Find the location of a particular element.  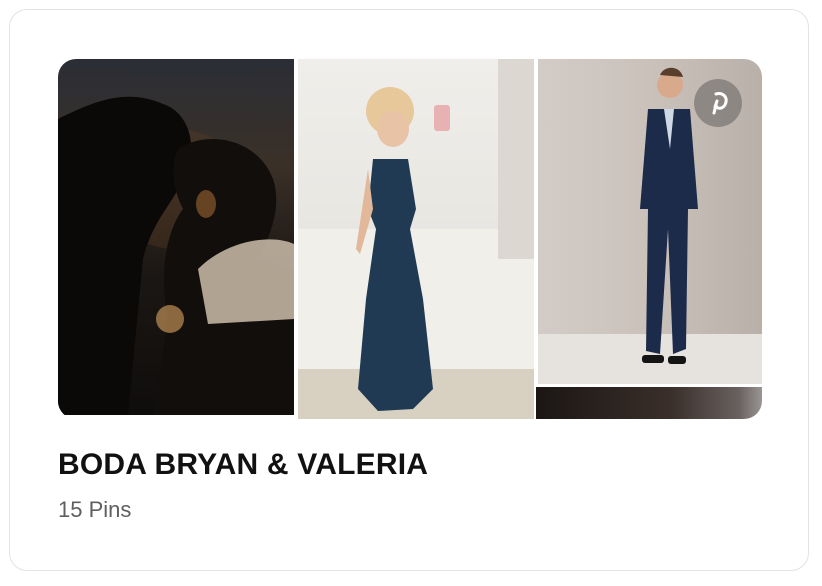

pinterest-logo-icon is located at coordinates (720, 103).